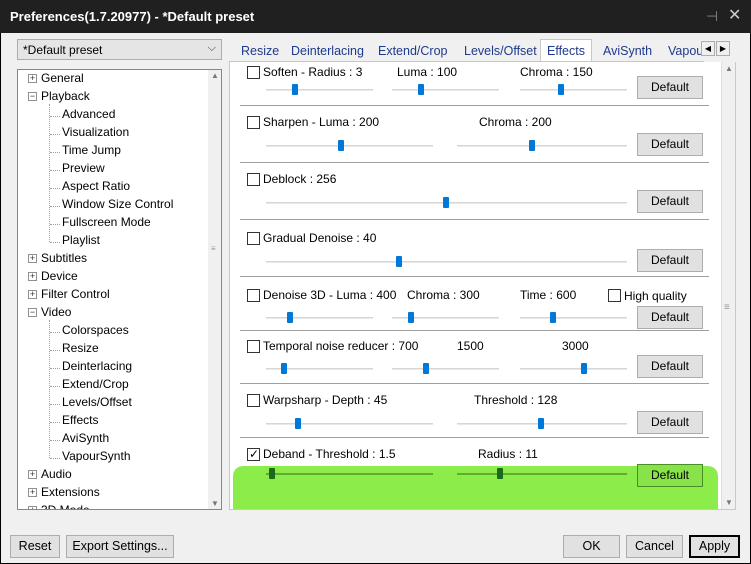  I want to click on apply-button: Apply, so click(714, 546).